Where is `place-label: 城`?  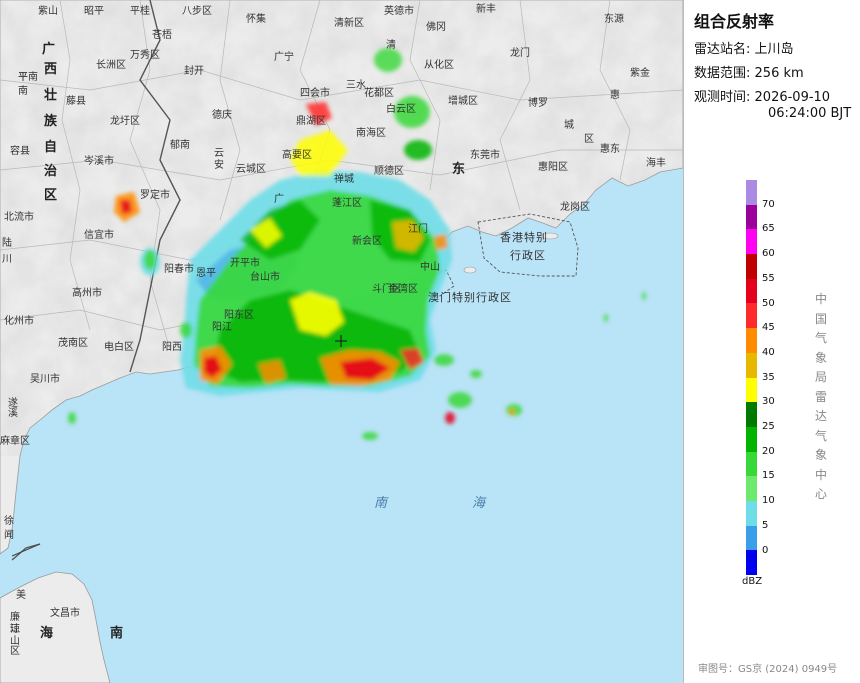
place-label: 城 is located at coordinates (569, 125).